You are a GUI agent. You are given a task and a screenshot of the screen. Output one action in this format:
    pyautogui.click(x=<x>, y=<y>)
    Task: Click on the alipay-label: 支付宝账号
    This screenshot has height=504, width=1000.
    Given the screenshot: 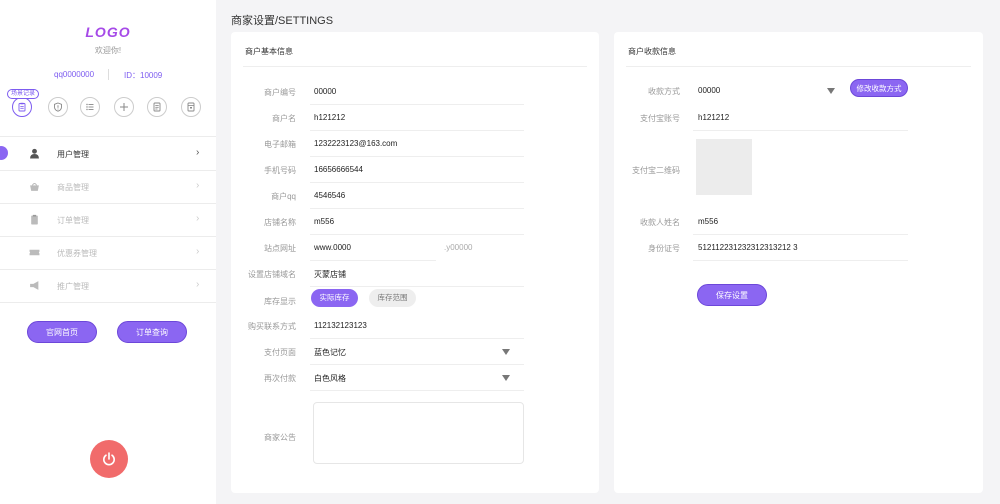 What is the action you would take?
    pyautogui.click(x=660, y=118)
    